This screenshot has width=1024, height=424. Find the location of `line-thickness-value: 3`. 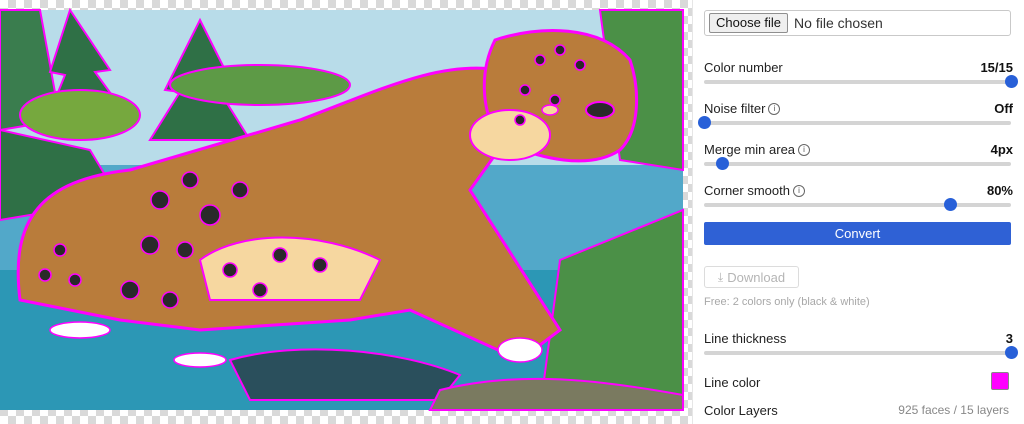

line-thickness-value: 3 is located at coordinates (1009, 338).